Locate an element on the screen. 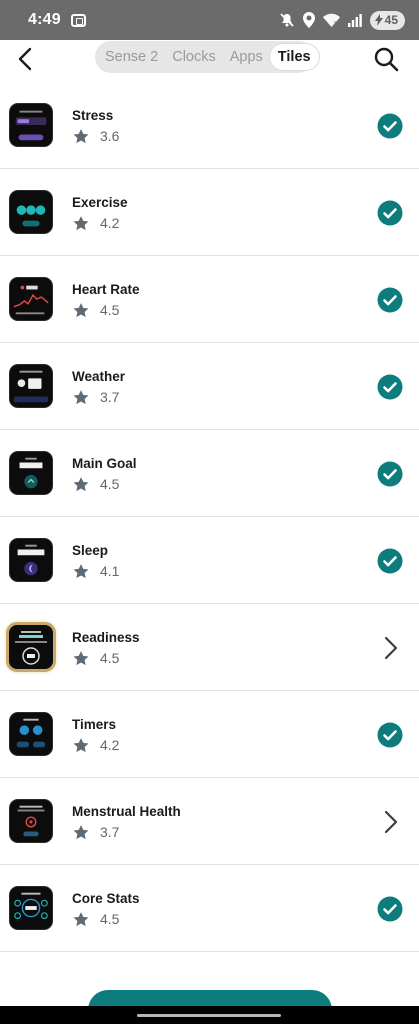 The width and height of the screenshot is (419, 1024). list-item-main-goal: Main Goal 4.5 is located at coordinates (209, 473).